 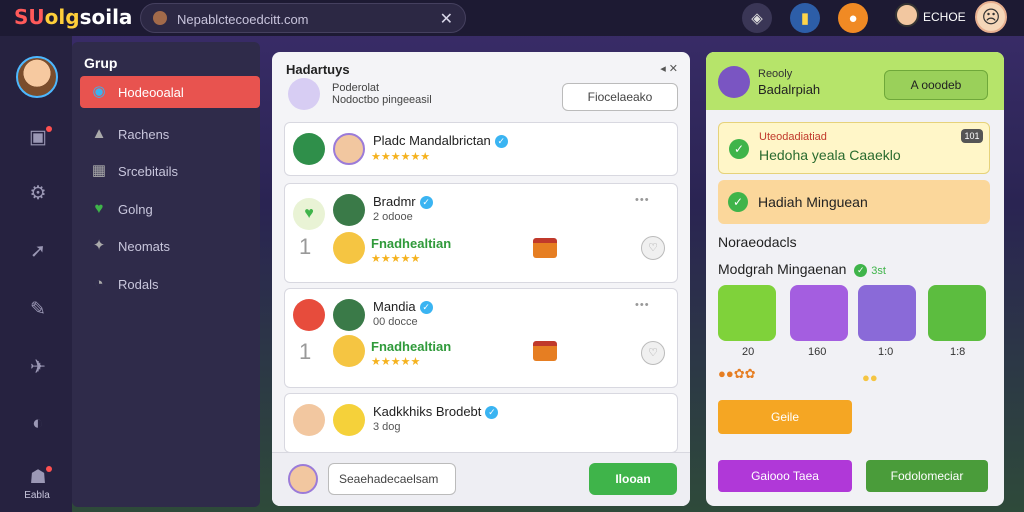 What do you see at coordinates (972, 136) in the screenshot?
I see `badge: 101` at bounding box center [972, 136].